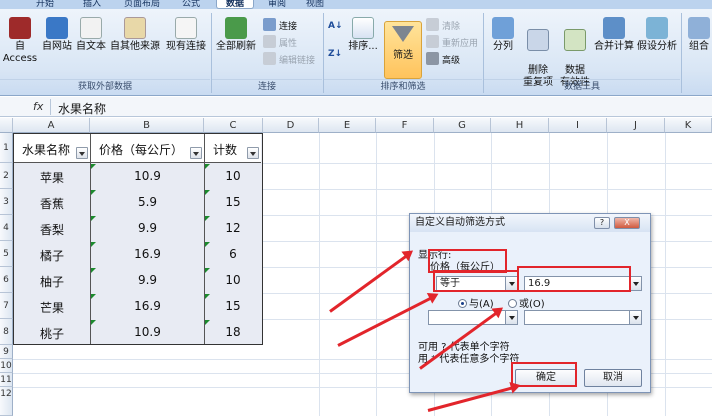  Describe the element at coordinates (347, 125) in the screenshot. I see `column-header: E` at that location.